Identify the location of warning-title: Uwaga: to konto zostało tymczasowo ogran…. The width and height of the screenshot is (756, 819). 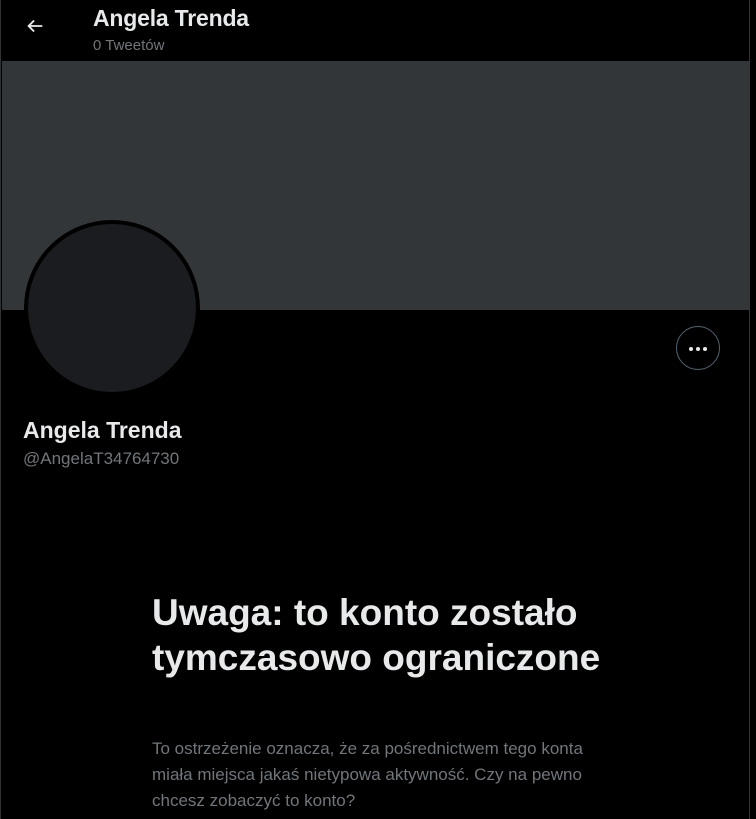
(376, 635).